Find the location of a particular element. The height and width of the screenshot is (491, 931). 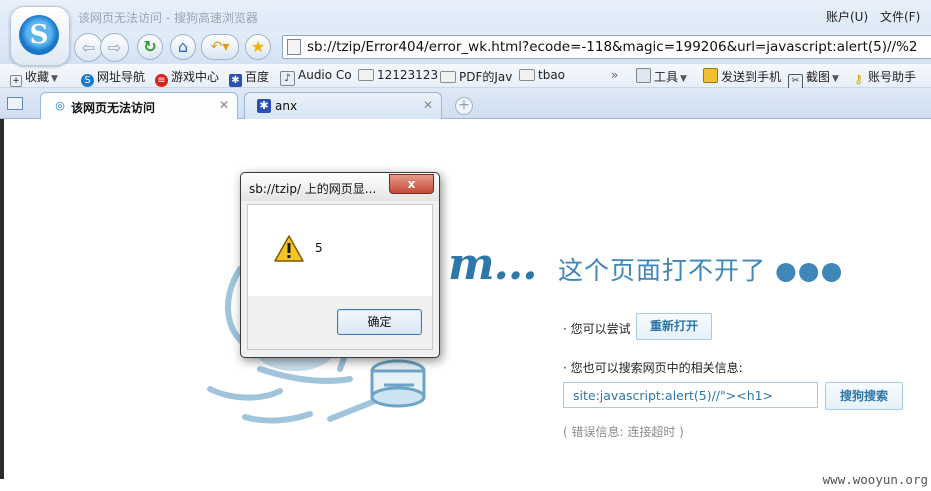

home-icon: ⌂ is located at coordinates (183, 46).